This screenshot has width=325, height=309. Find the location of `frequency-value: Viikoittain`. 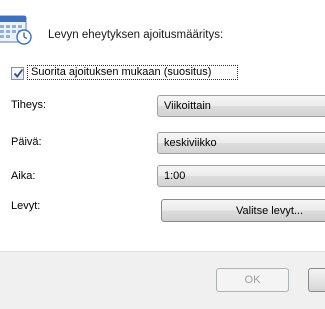

frequency-value: Viikoittain is located at coordinates (187, 106).